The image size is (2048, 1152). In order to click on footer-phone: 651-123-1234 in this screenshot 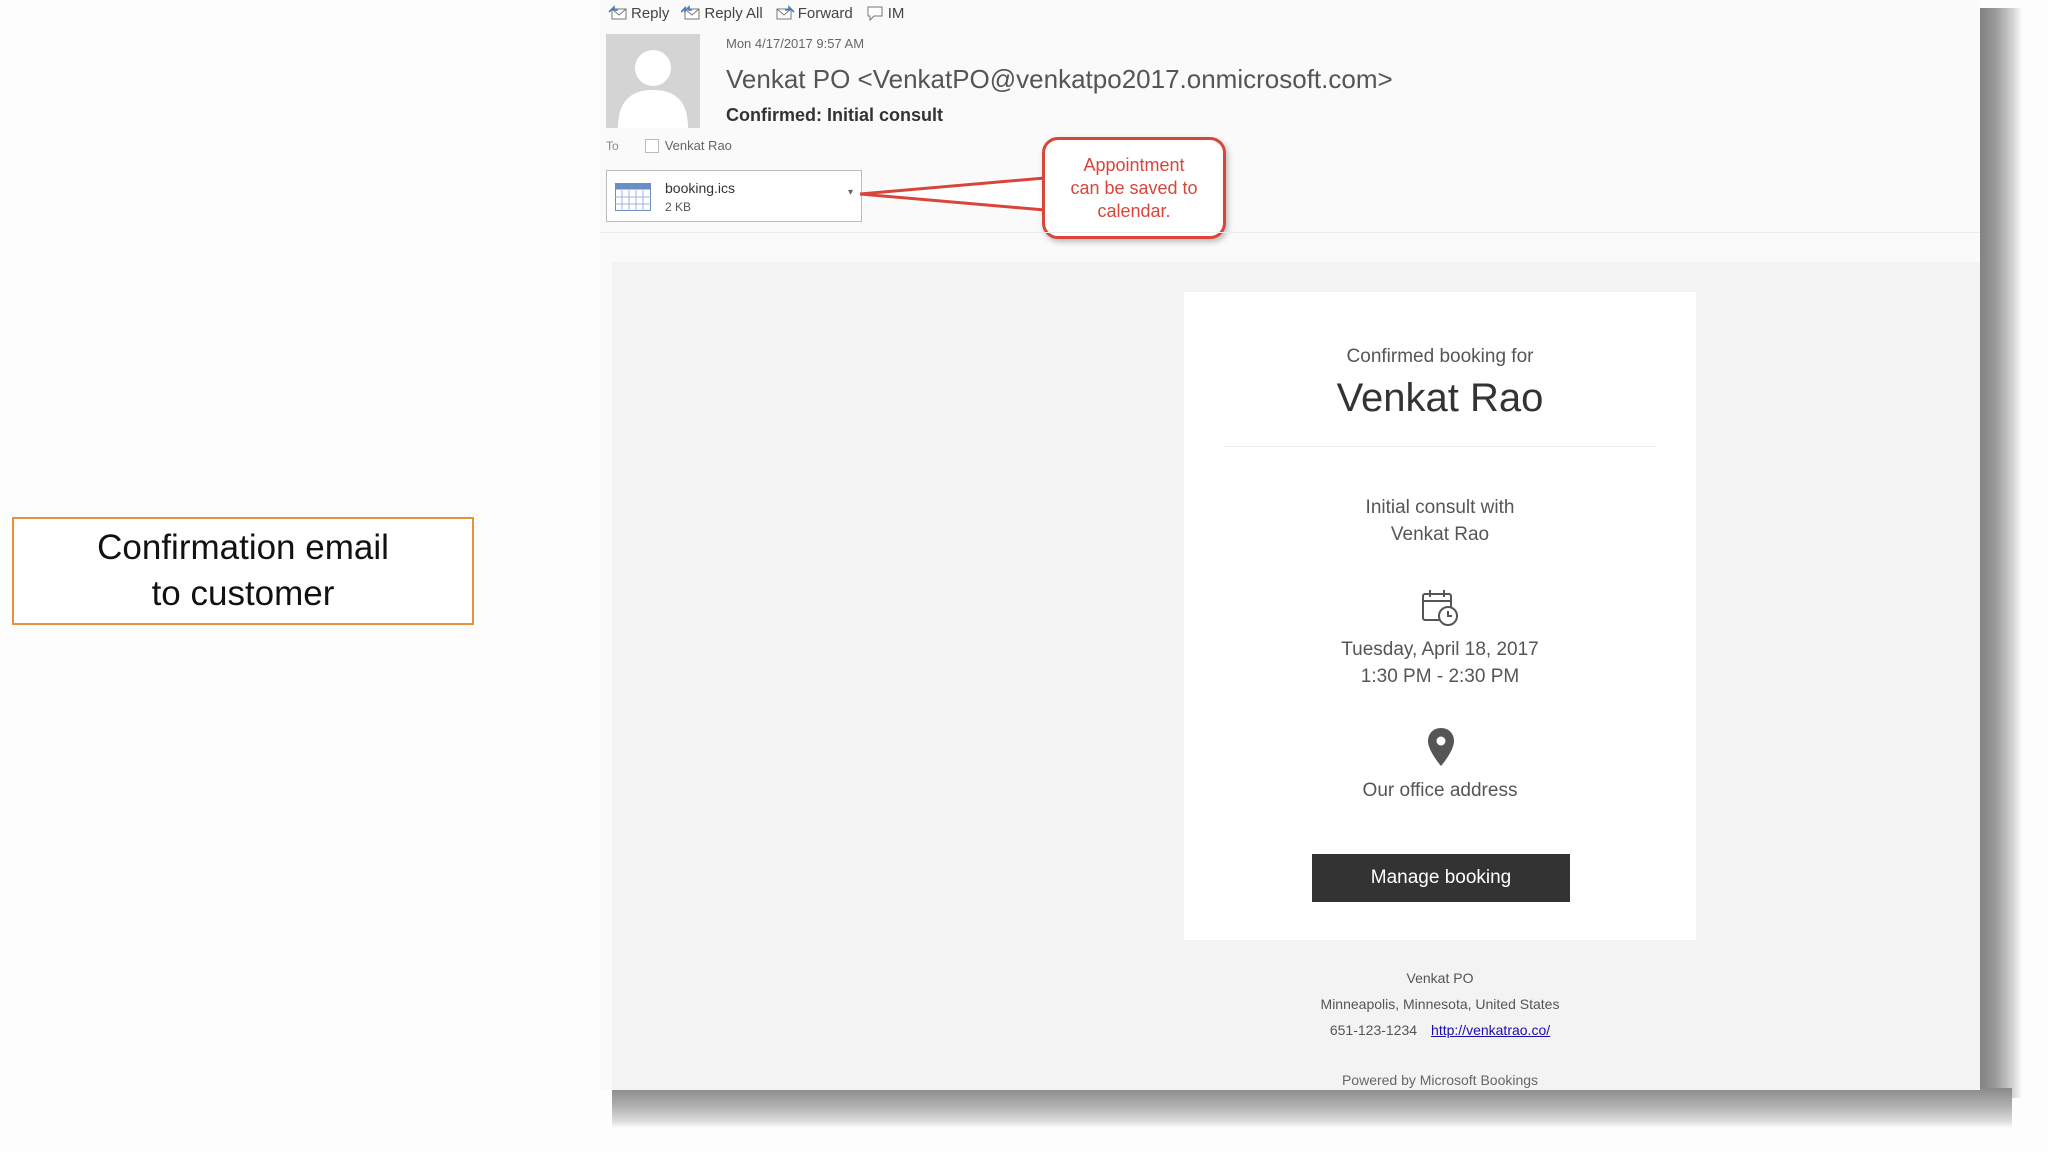, I will do `click(1373, 1030)`.